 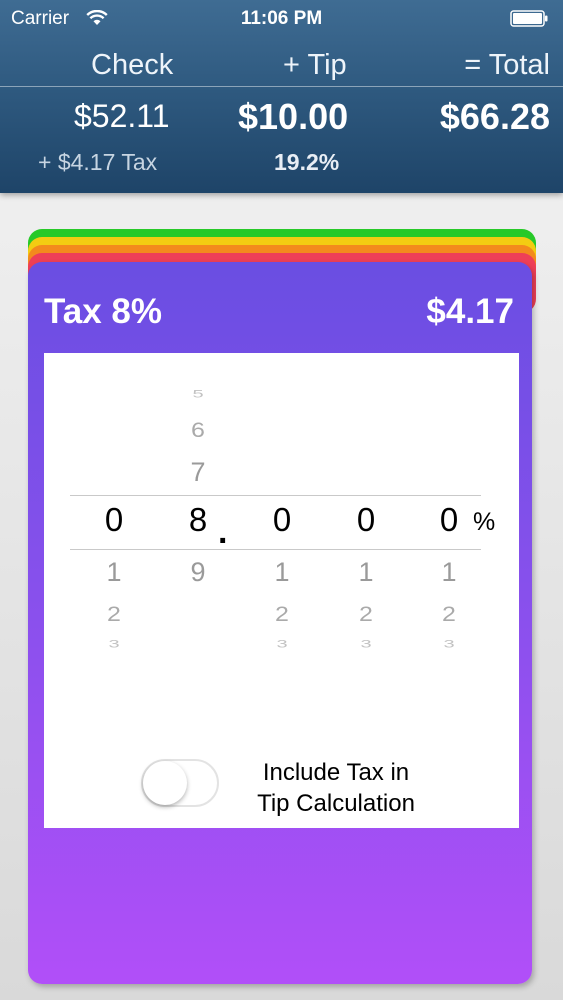 I want to click on toggle-knob, so click(x=165, y=783).